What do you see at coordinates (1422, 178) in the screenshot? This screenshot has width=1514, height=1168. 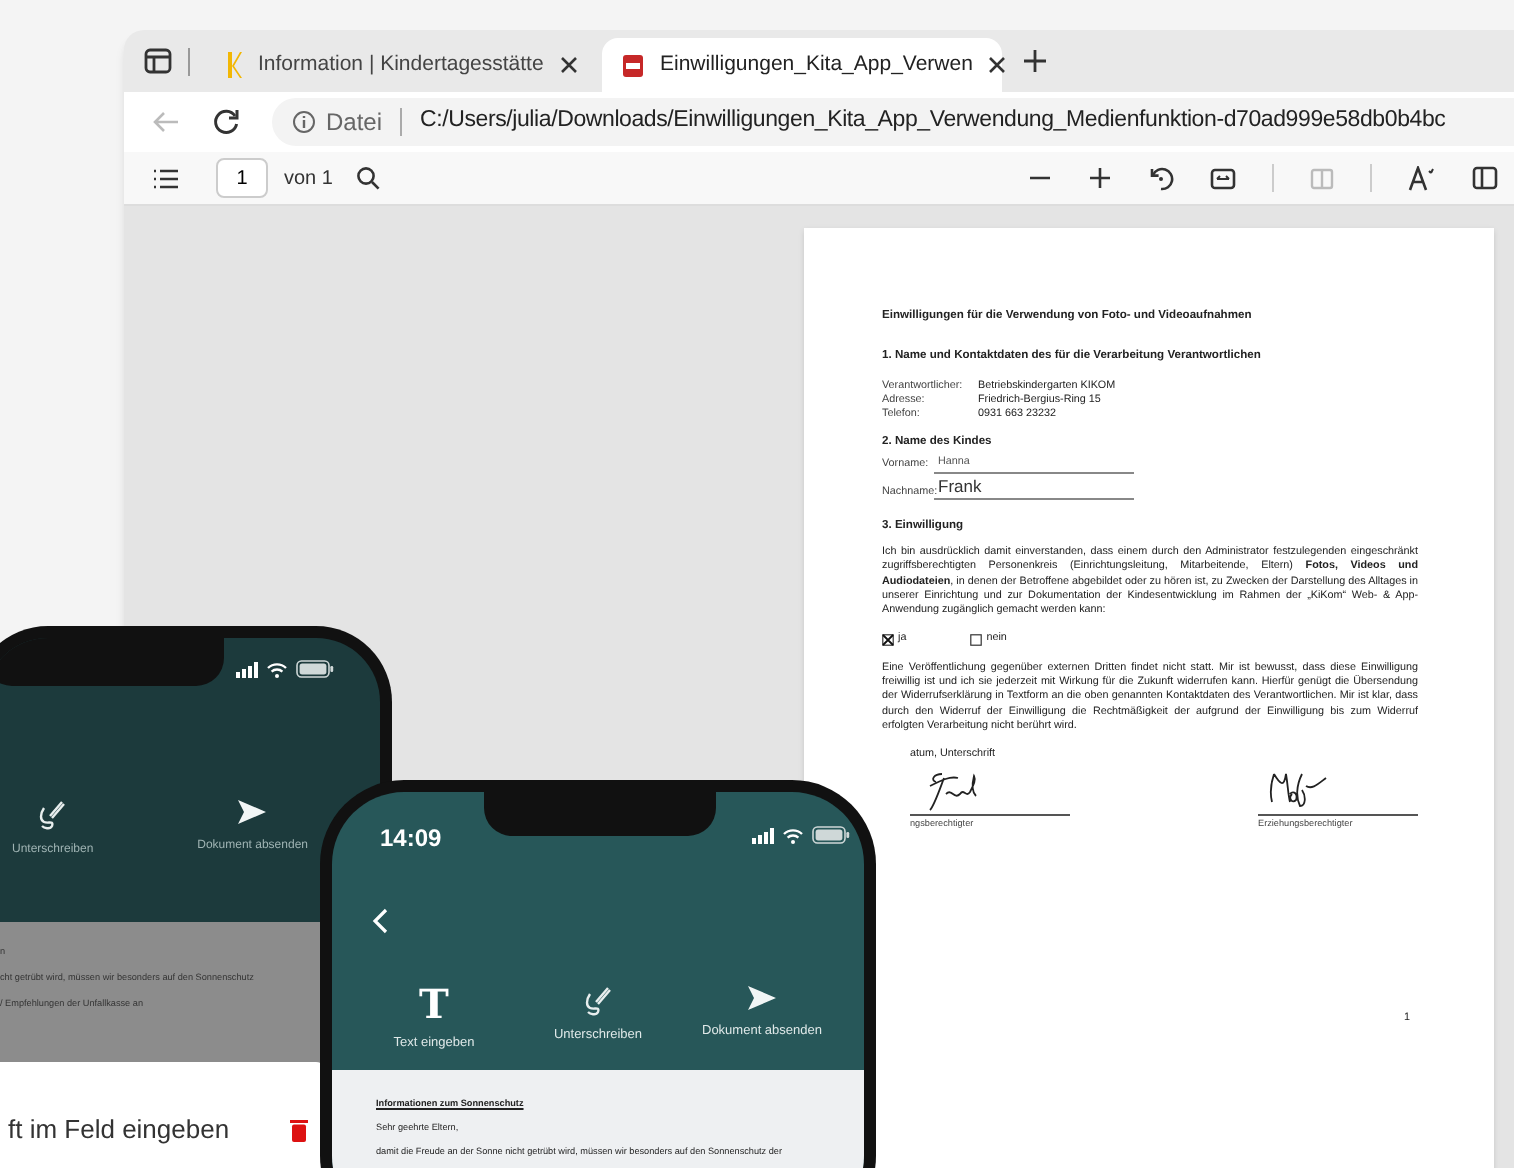 I see `read-aloud-icon` at bounding box center [1422, 178].